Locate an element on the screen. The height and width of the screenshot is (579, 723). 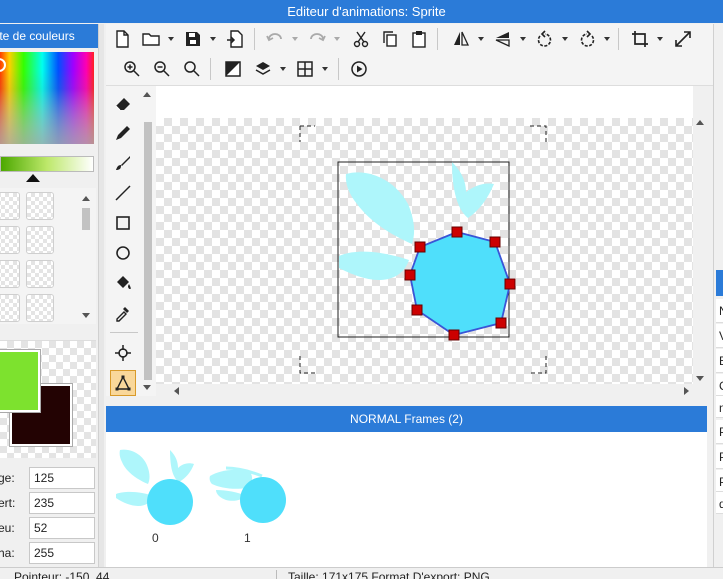
grid-dropdown-icon is located at coordinates (325, 69).